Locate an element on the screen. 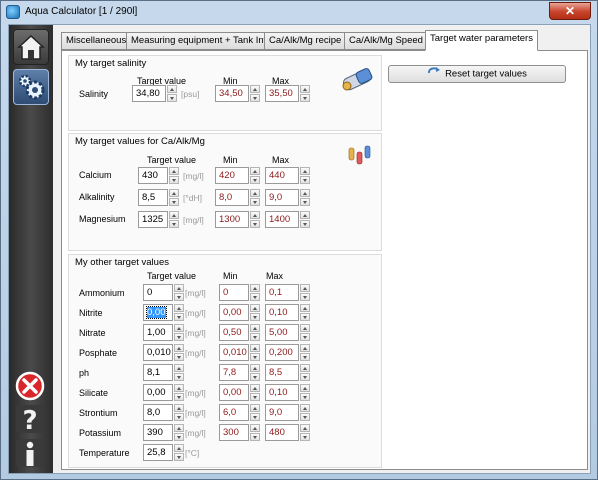 Image resolution: width=598 pixels, height=480 pixels. ph-target-spinner is located at coordinates (179, 372).